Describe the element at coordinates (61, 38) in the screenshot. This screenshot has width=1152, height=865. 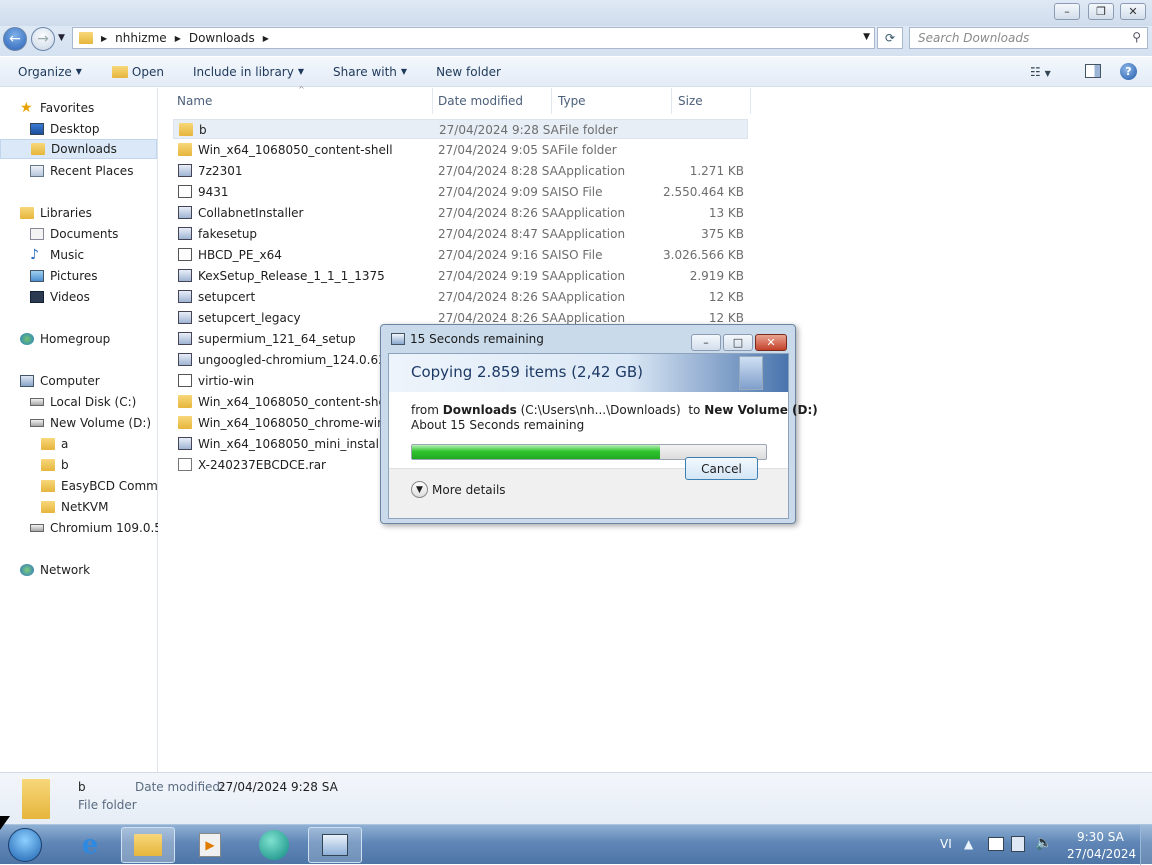
I see `recent-pages-dropdown: ▼` at that location.